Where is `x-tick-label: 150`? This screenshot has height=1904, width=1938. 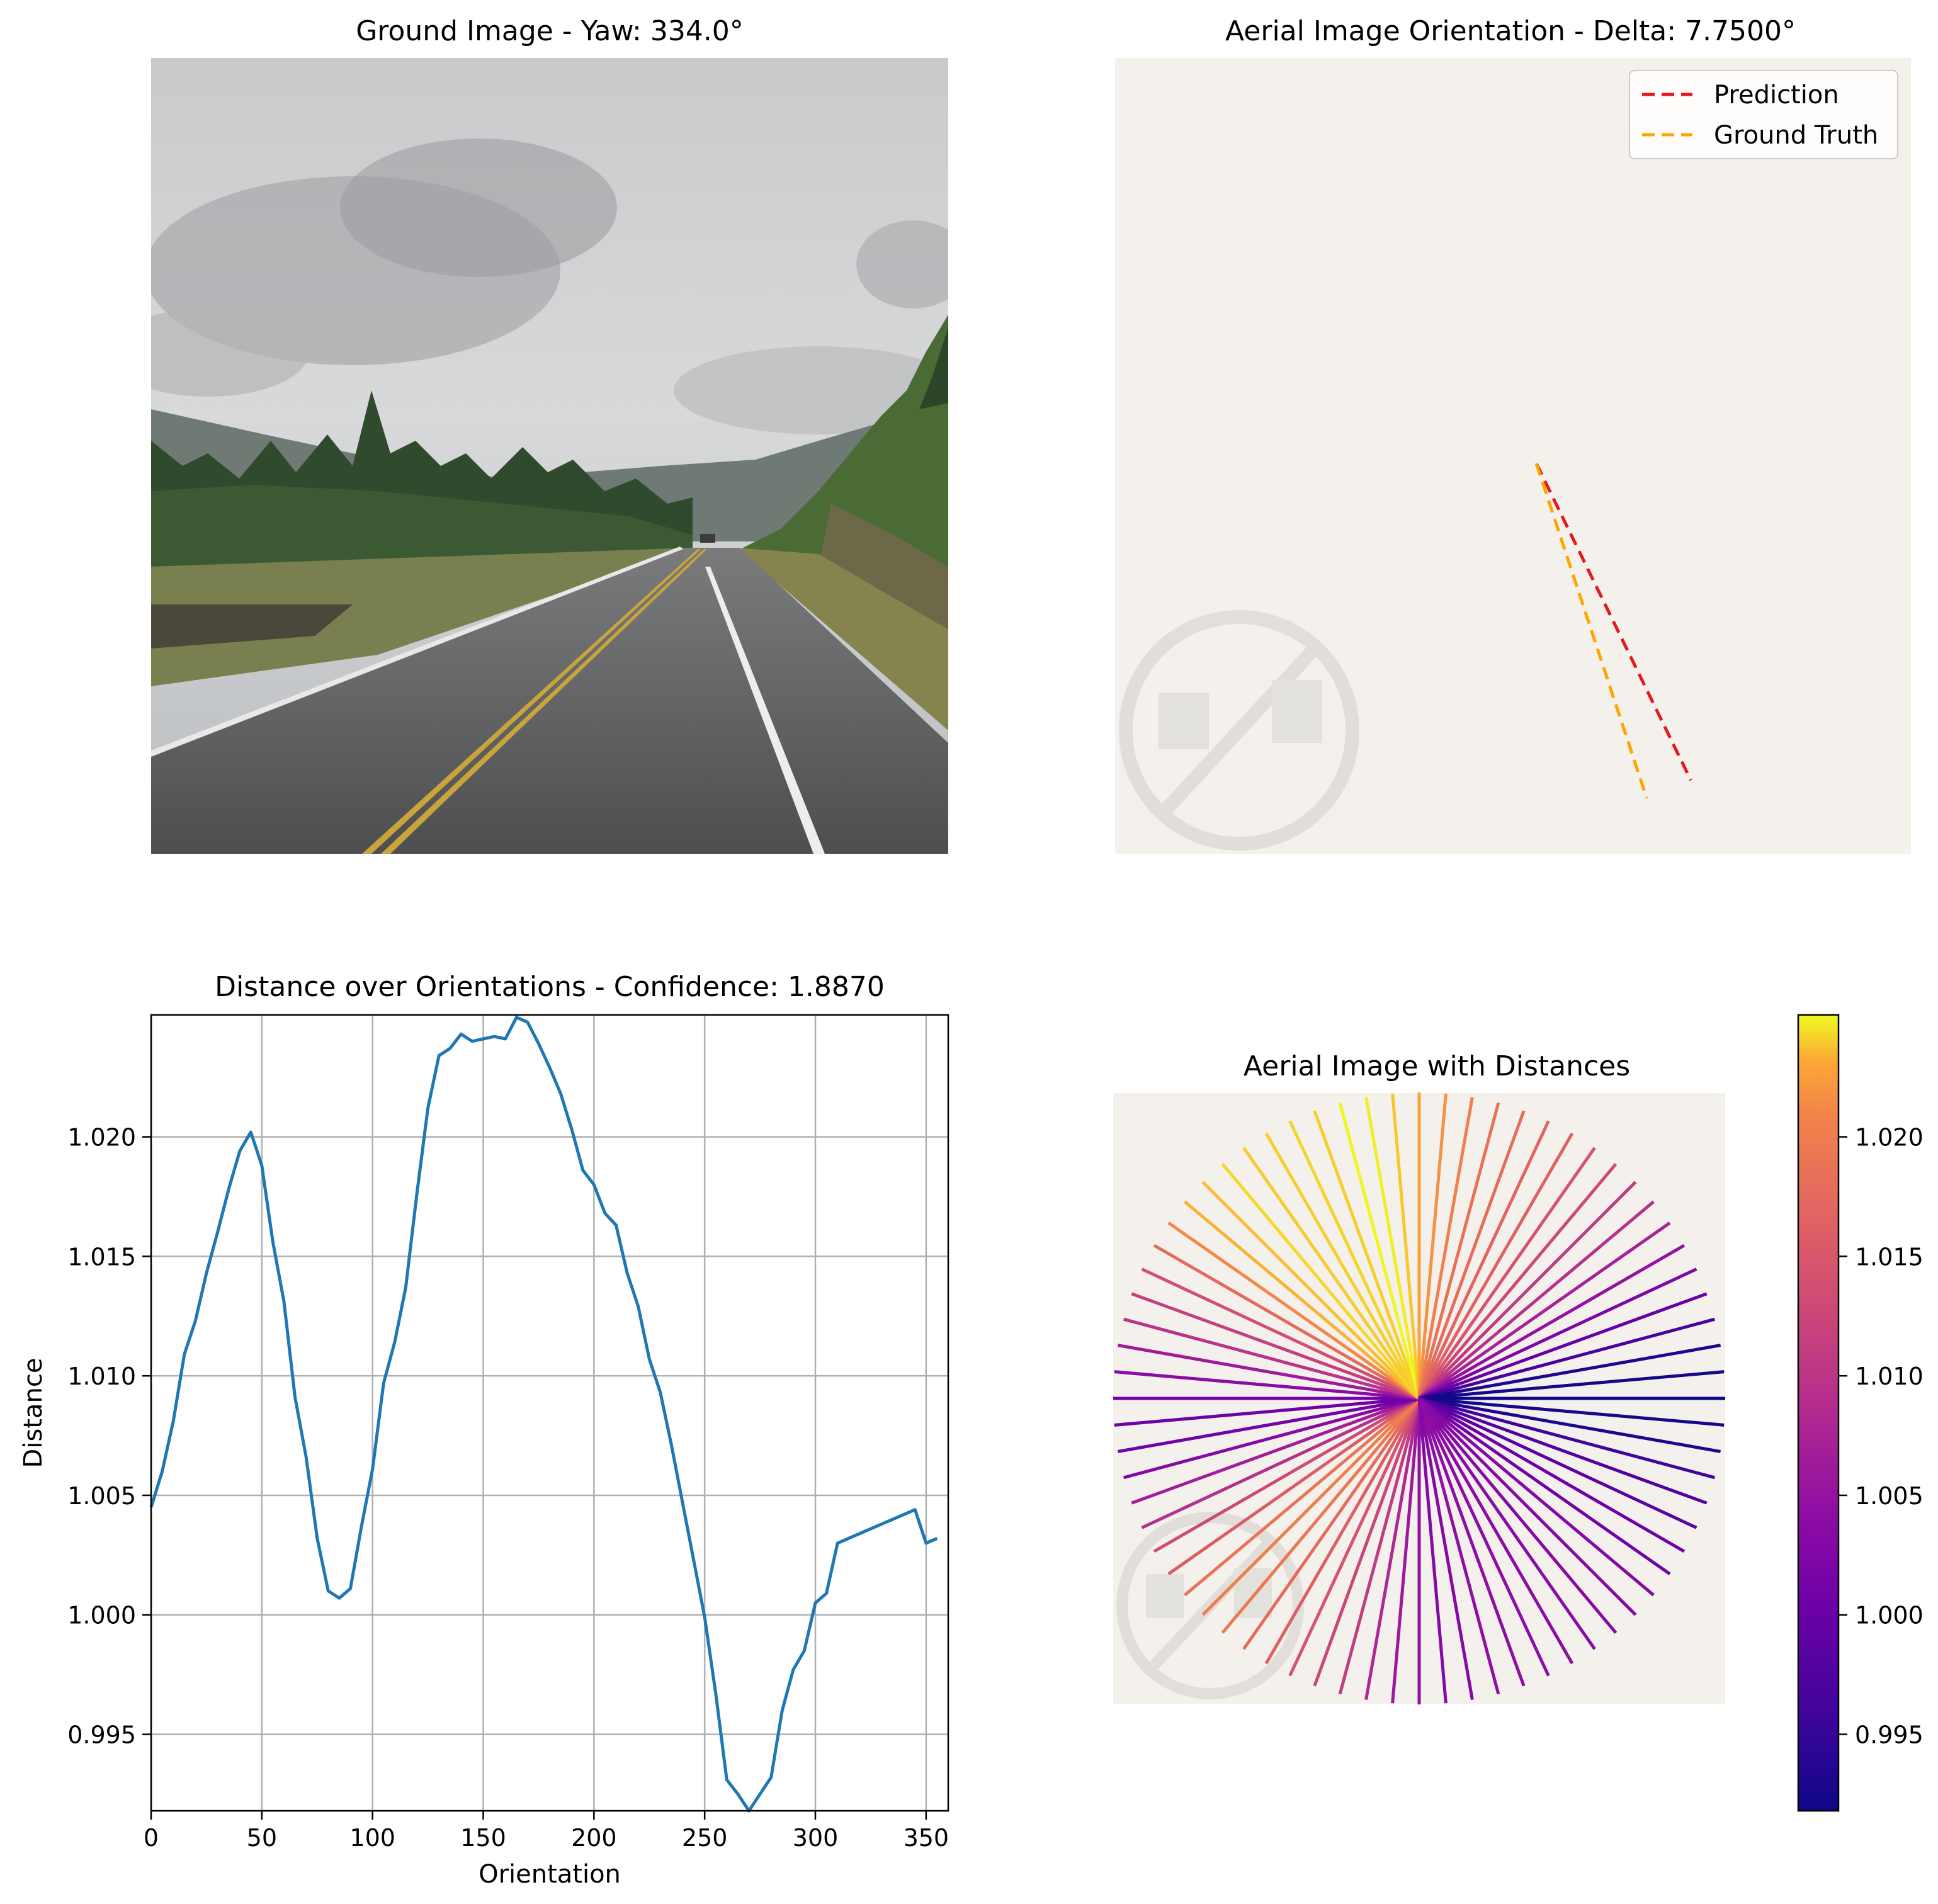 x-tick-label: 150 is located at coordinates (483, 1838).